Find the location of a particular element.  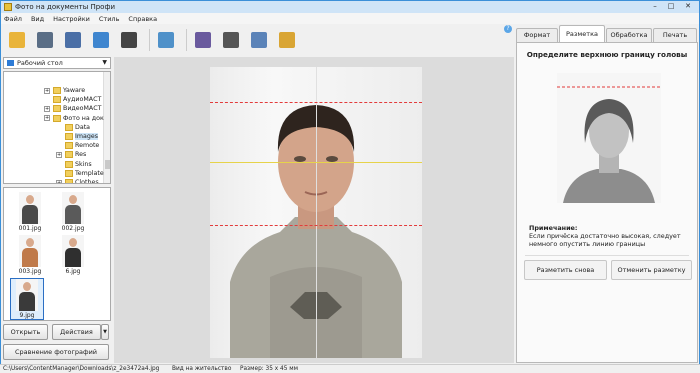

toolbar-separator is located at coordinates (149, 40).